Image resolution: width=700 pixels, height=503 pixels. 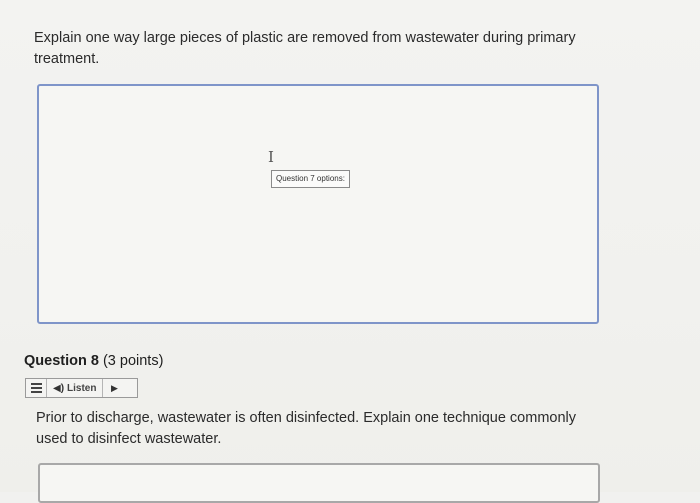 I want to click on menu-icon, so click(x=36, y=388).